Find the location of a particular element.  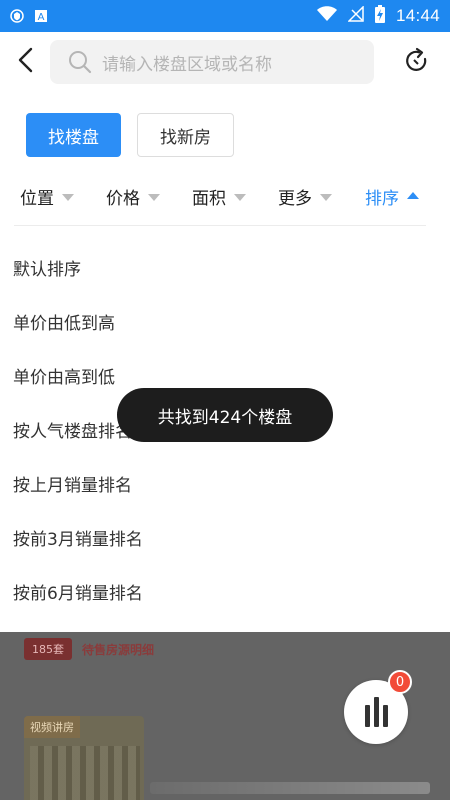

filter-sort: 排序 is located at coordinates (392, 196).